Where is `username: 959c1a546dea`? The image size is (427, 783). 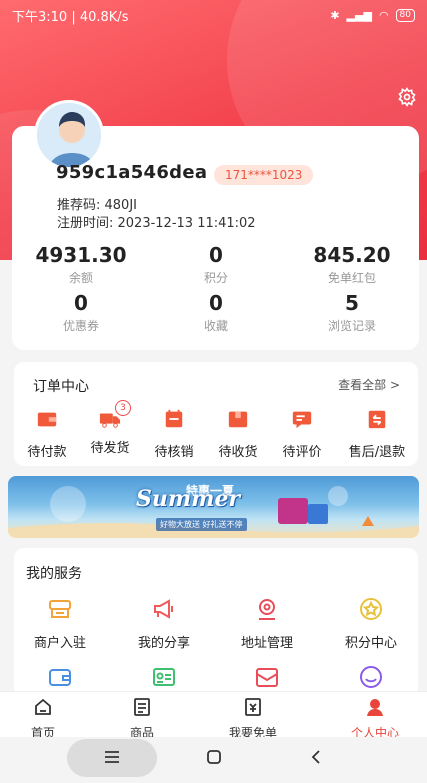
username: 959c1a546dea is located at coordinates (132, 172).